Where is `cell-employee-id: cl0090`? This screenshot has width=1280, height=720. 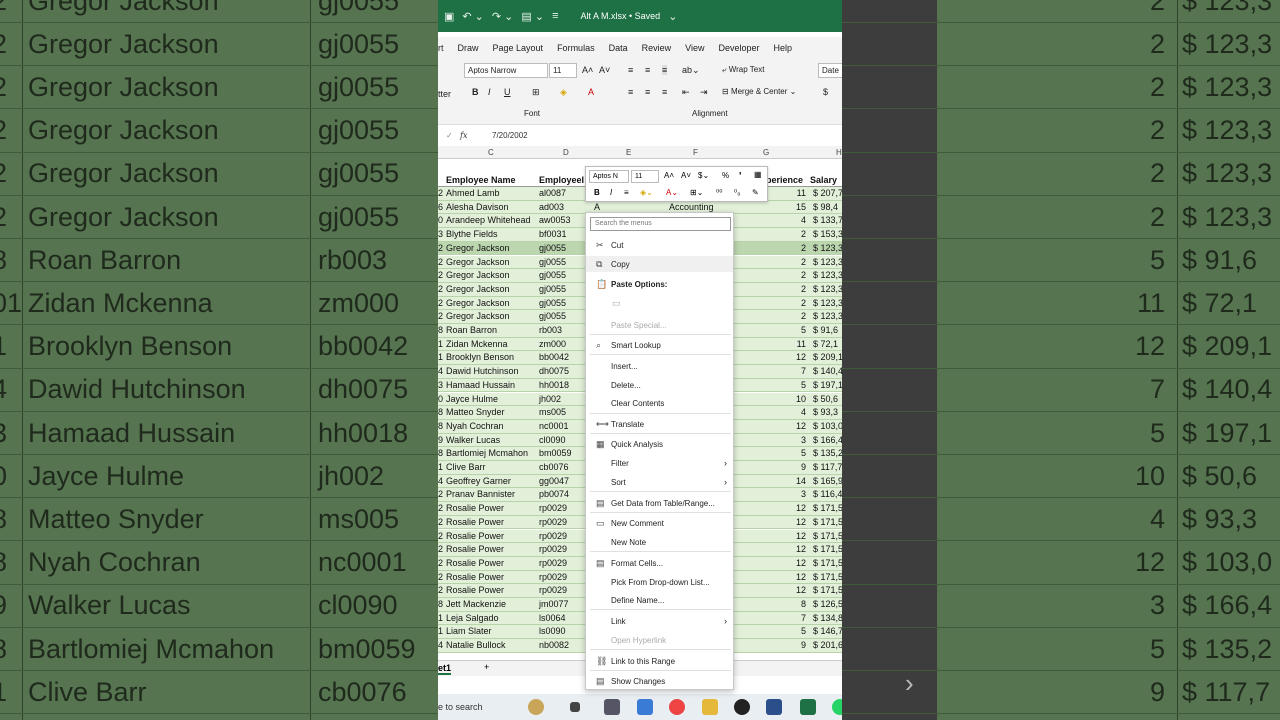
cell-employee-id: cl0090 is located at coordinates (552, 440).